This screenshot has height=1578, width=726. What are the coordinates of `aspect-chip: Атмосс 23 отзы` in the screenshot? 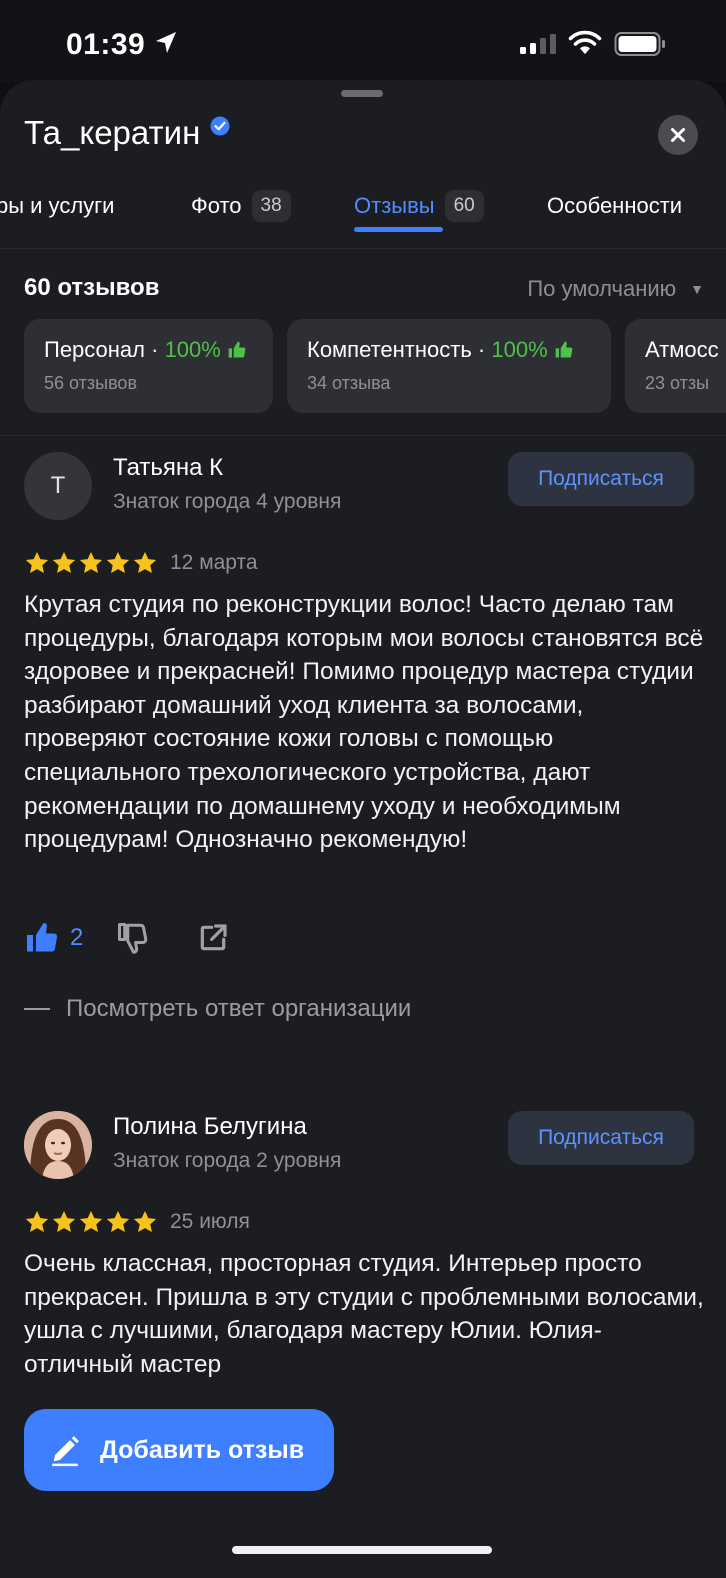 It's located at (675, 366).